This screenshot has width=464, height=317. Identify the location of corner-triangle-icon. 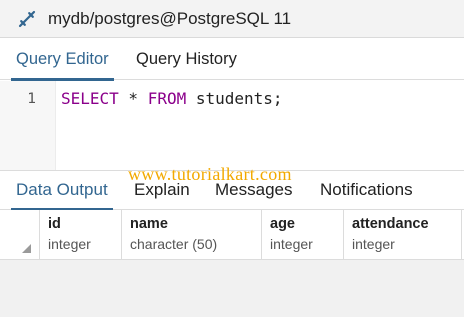
(26, 248).